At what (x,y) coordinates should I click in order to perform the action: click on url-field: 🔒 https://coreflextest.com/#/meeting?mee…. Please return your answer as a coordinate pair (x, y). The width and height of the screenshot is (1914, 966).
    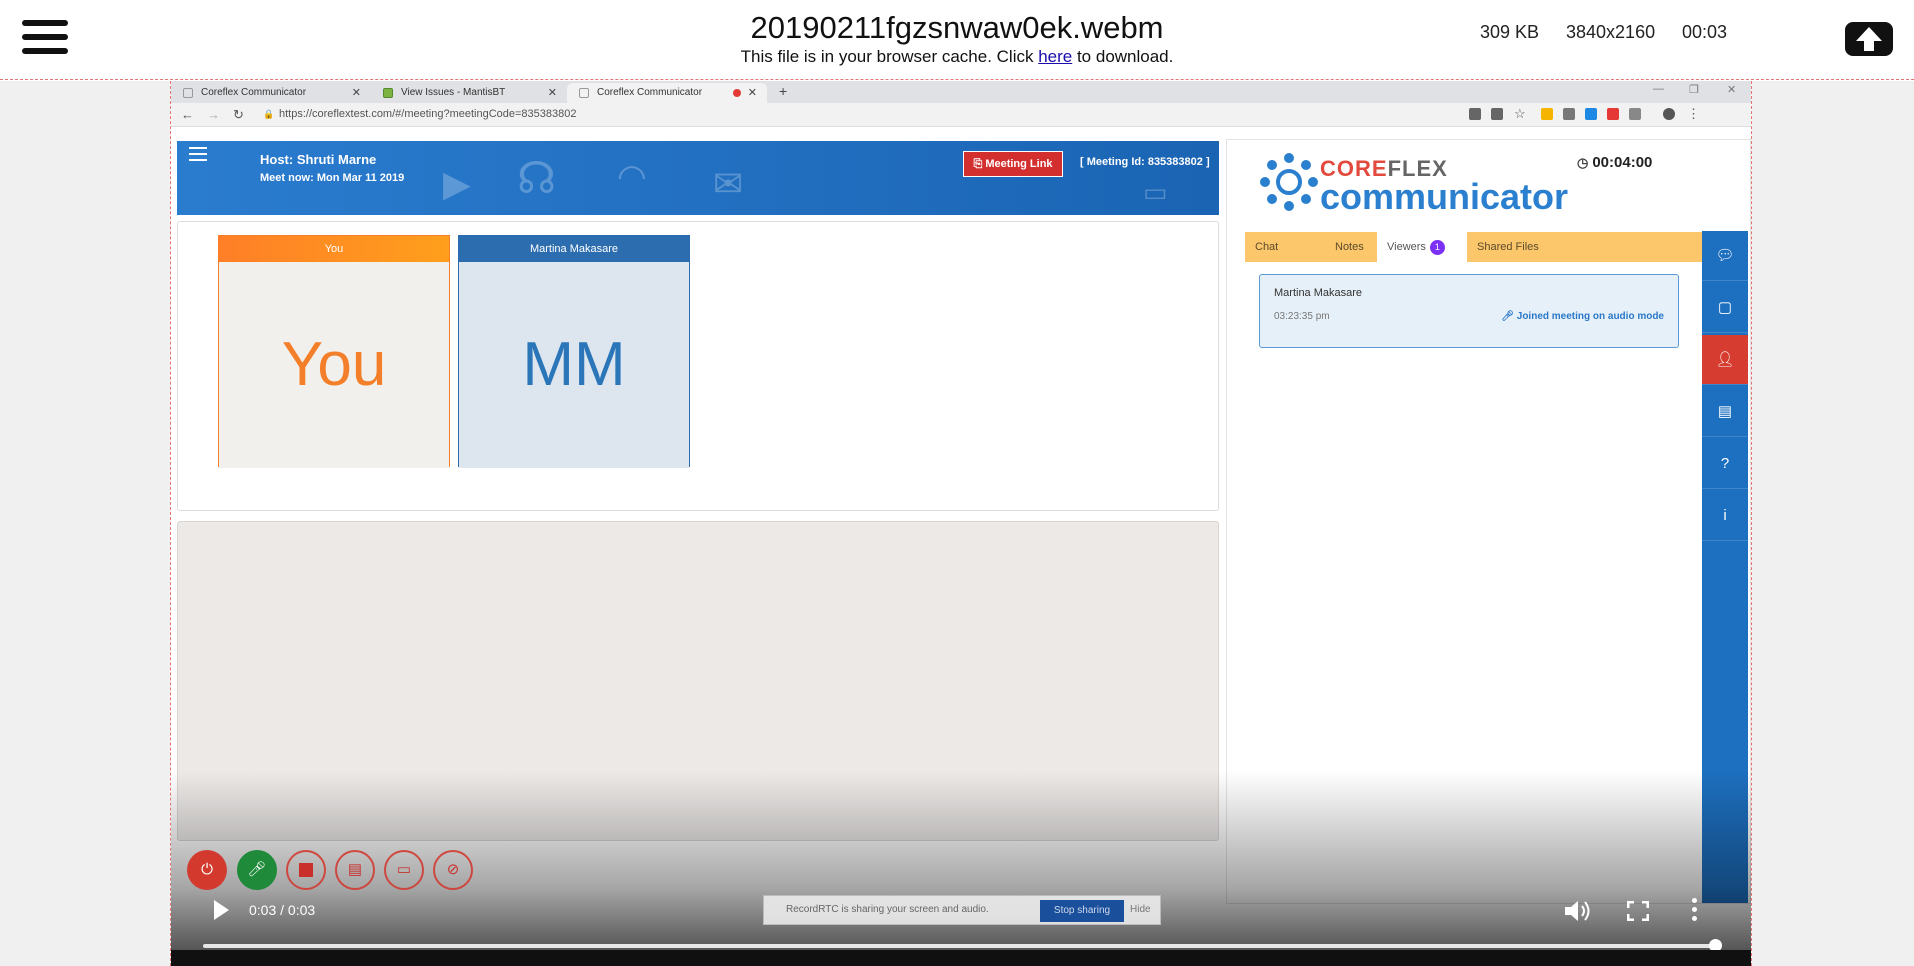
    Looking at the image, I should click on (846, 115).